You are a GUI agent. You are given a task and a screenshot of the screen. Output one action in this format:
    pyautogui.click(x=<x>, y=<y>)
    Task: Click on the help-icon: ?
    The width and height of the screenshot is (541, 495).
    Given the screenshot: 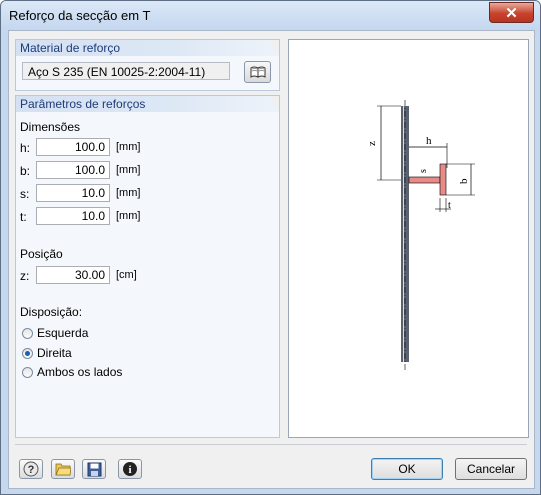 What is the action you would take?
    pyautogui.click(x=31, y=469)
    